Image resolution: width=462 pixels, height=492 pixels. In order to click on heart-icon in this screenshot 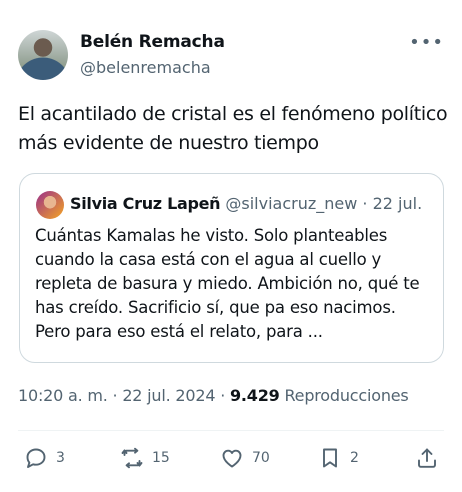, I will do `click(232, 458)`.